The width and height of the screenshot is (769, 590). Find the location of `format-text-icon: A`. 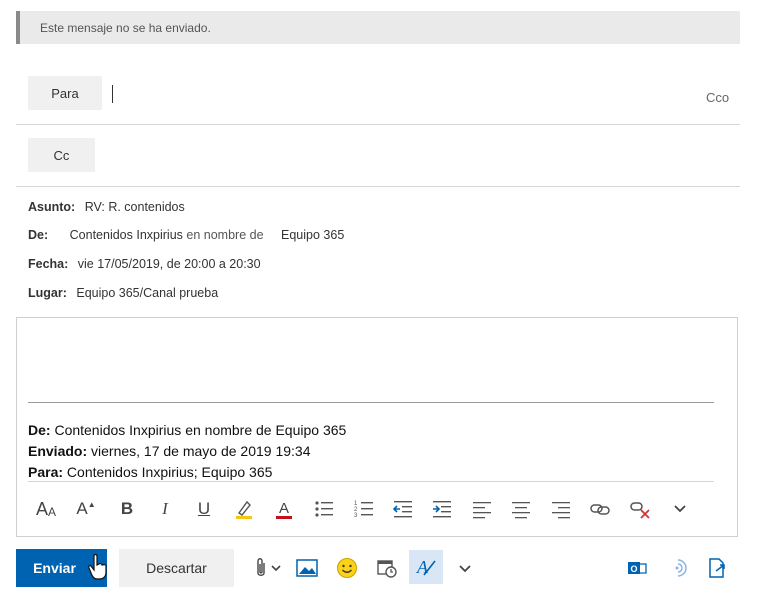

format-text-icon: A is located at coordinates (426, 567).